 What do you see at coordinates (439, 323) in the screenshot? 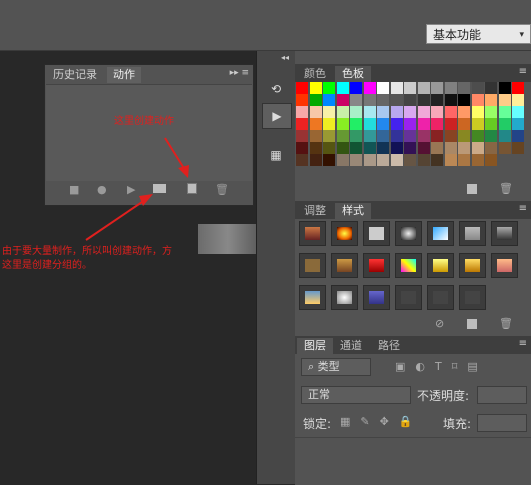
I see `clear-style-icon: ⊘` at bounding box center [439, 323].